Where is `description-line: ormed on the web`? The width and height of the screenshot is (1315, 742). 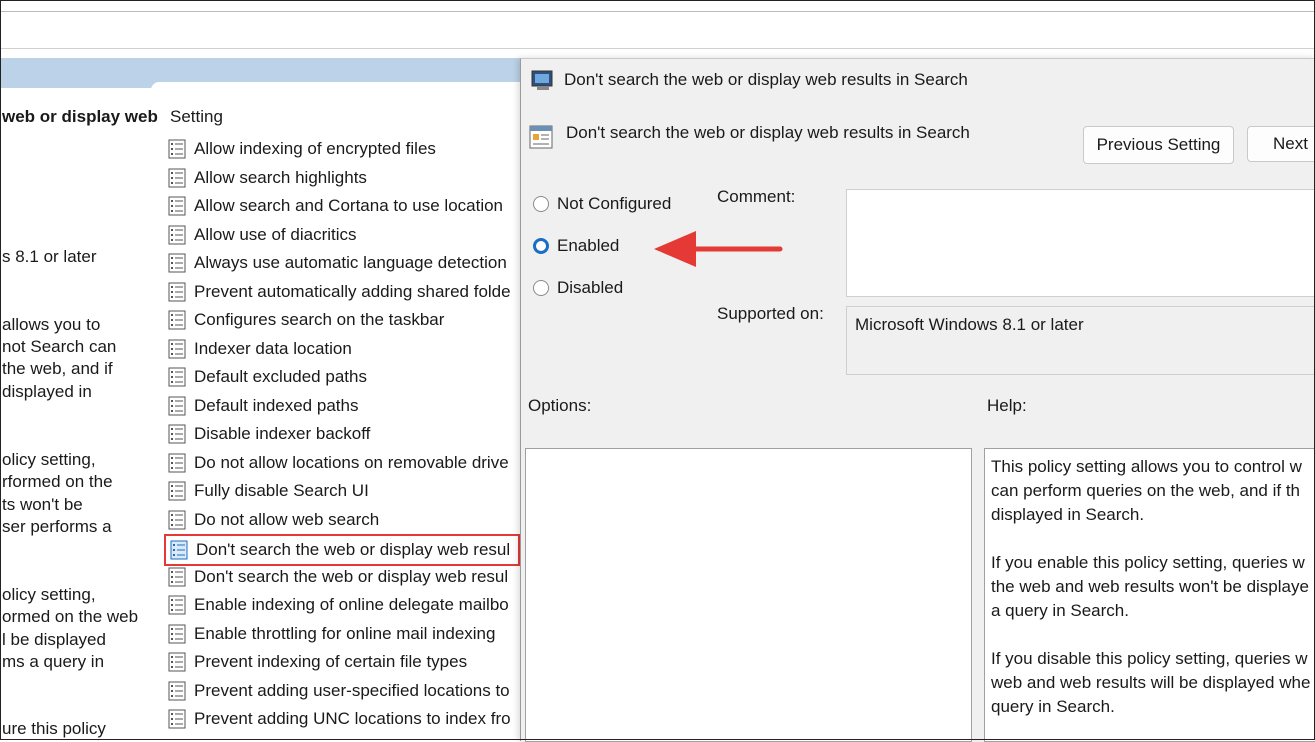
description-line: ormed on the web is located at coordinates (70, 616).